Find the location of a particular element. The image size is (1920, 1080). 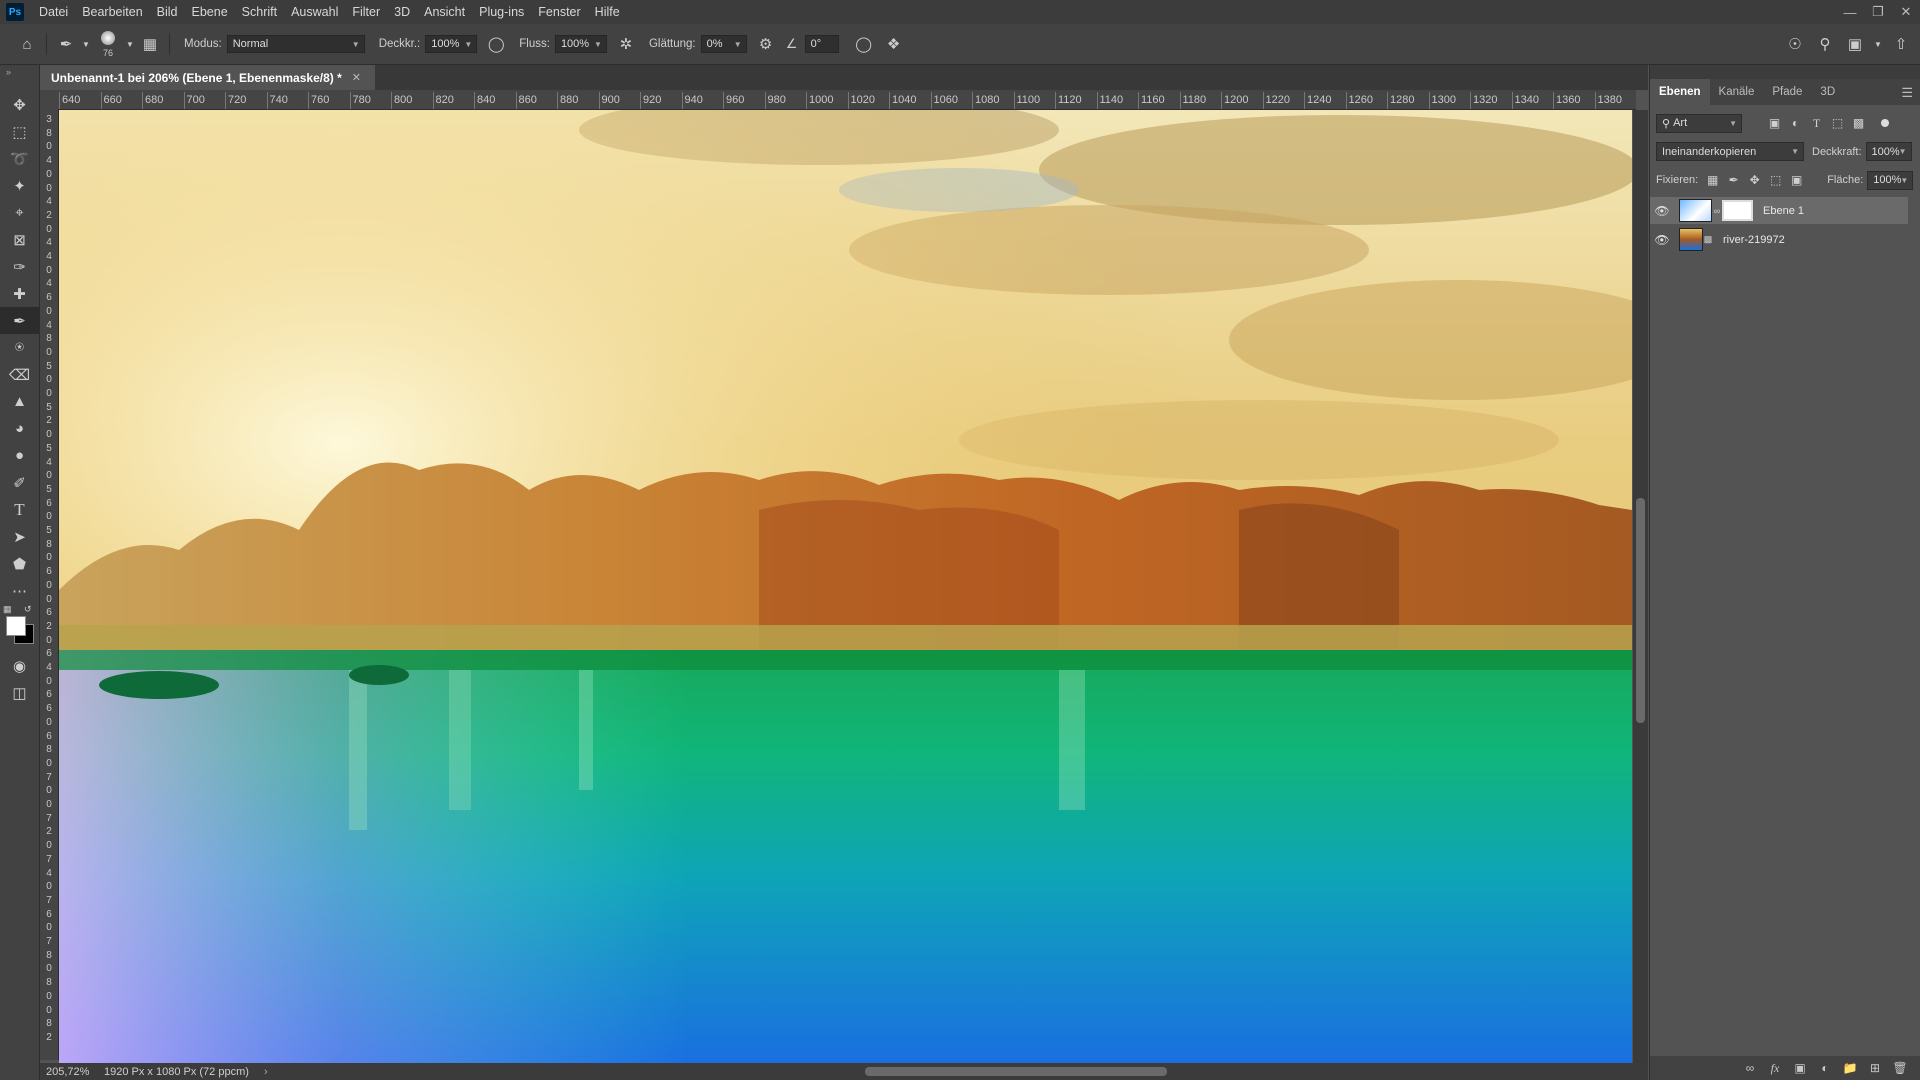

swap-colors-icon: ↺ is located at coordinates (28, 609).